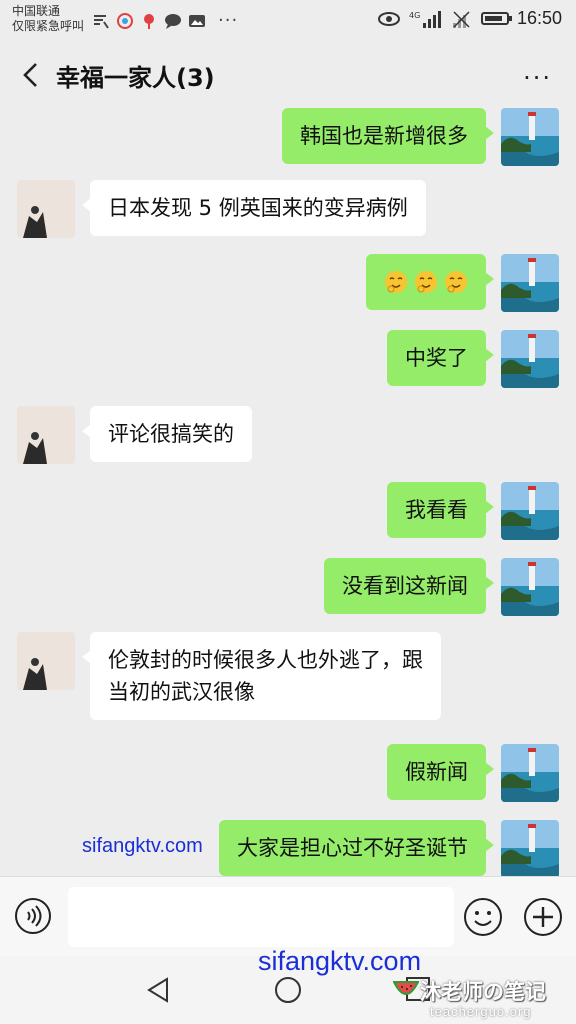 This screenshot has height=1024, width=576. Describe the element at coordinates (254, 208) in the screenshot. I see `message-bubble: 日本发现 5 例英国来的变异病例` at that location.